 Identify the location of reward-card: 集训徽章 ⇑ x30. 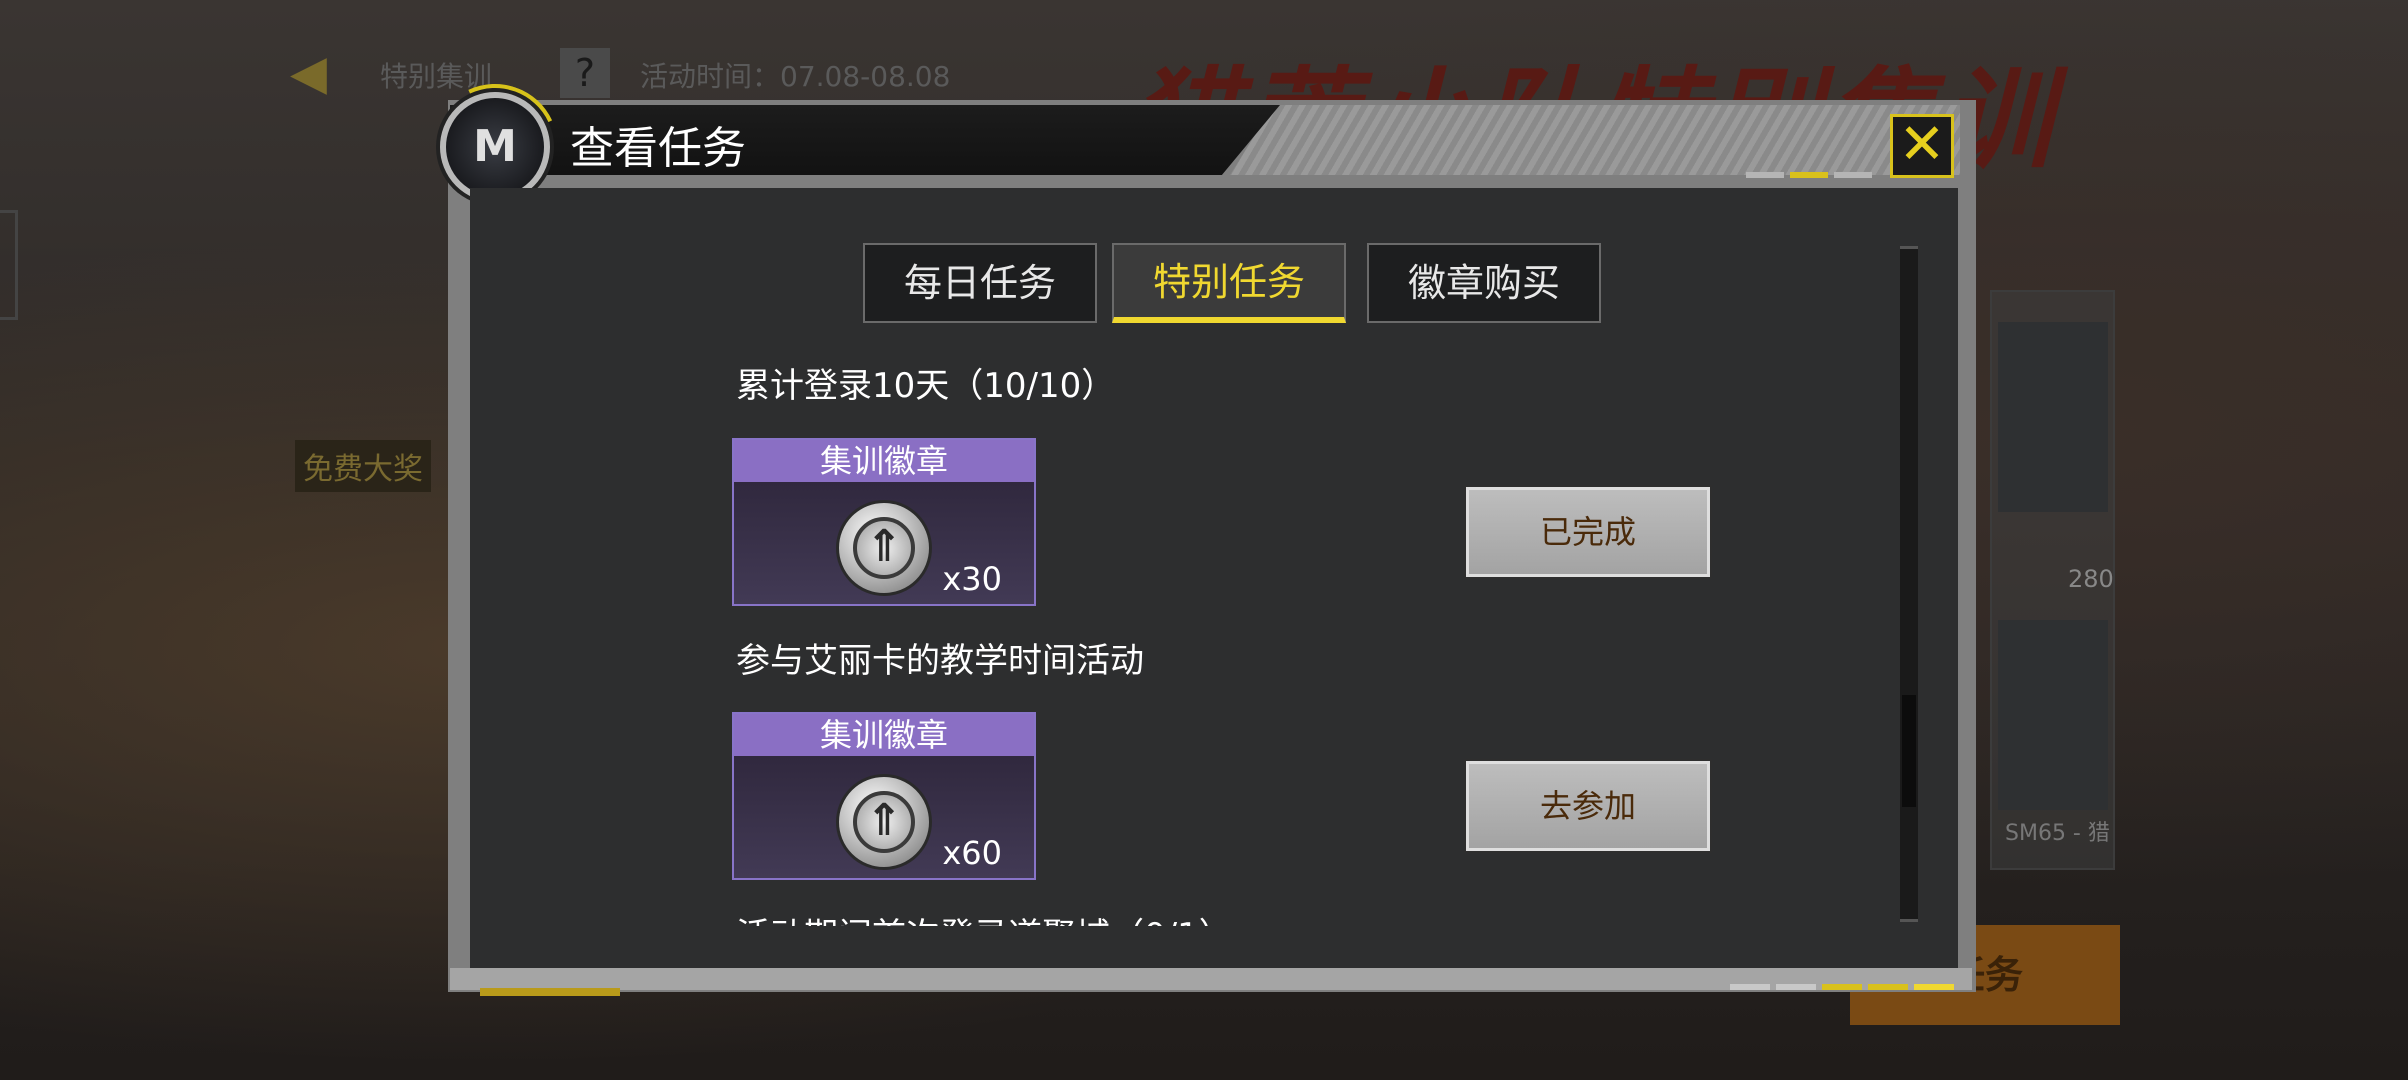
(884, 522).